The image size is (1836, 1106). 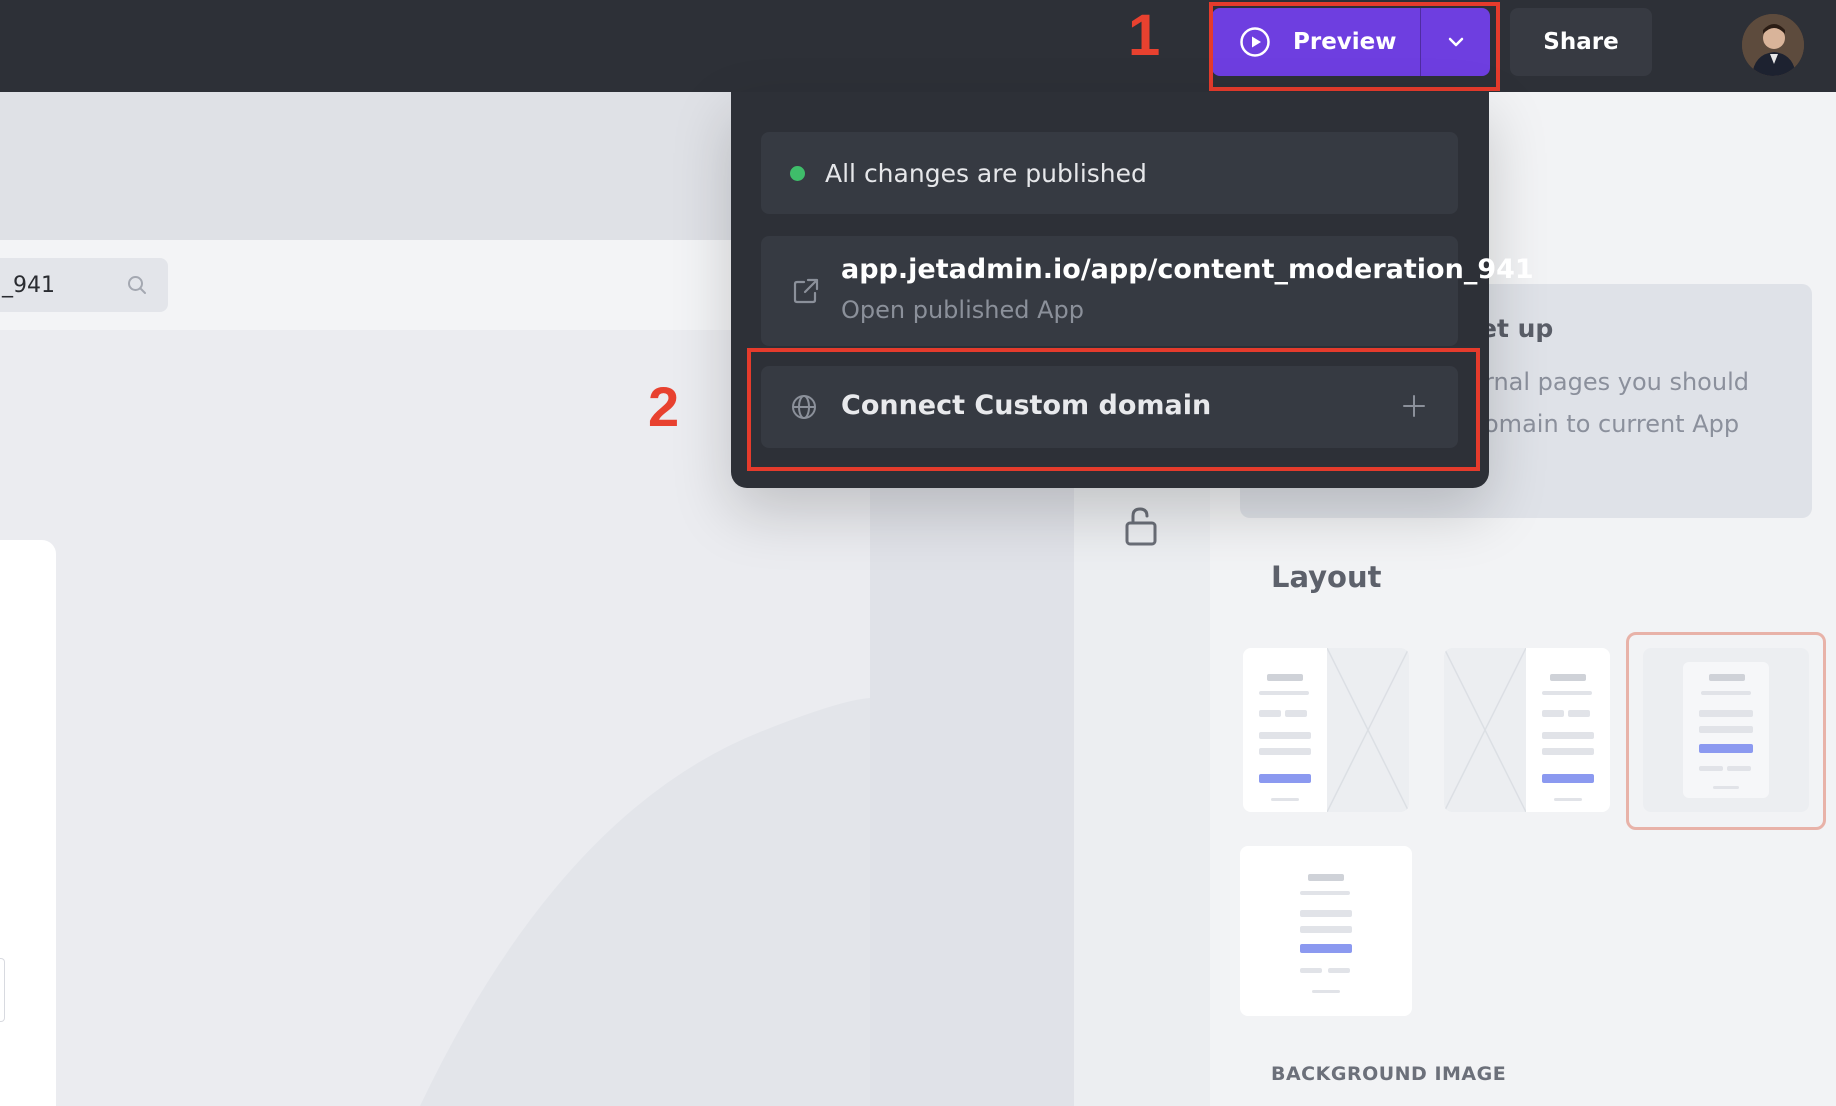 What do you see at coordinates (1414, 406) in the screenshot?
I see `plus-icon` at bounding box center [1414, 406].